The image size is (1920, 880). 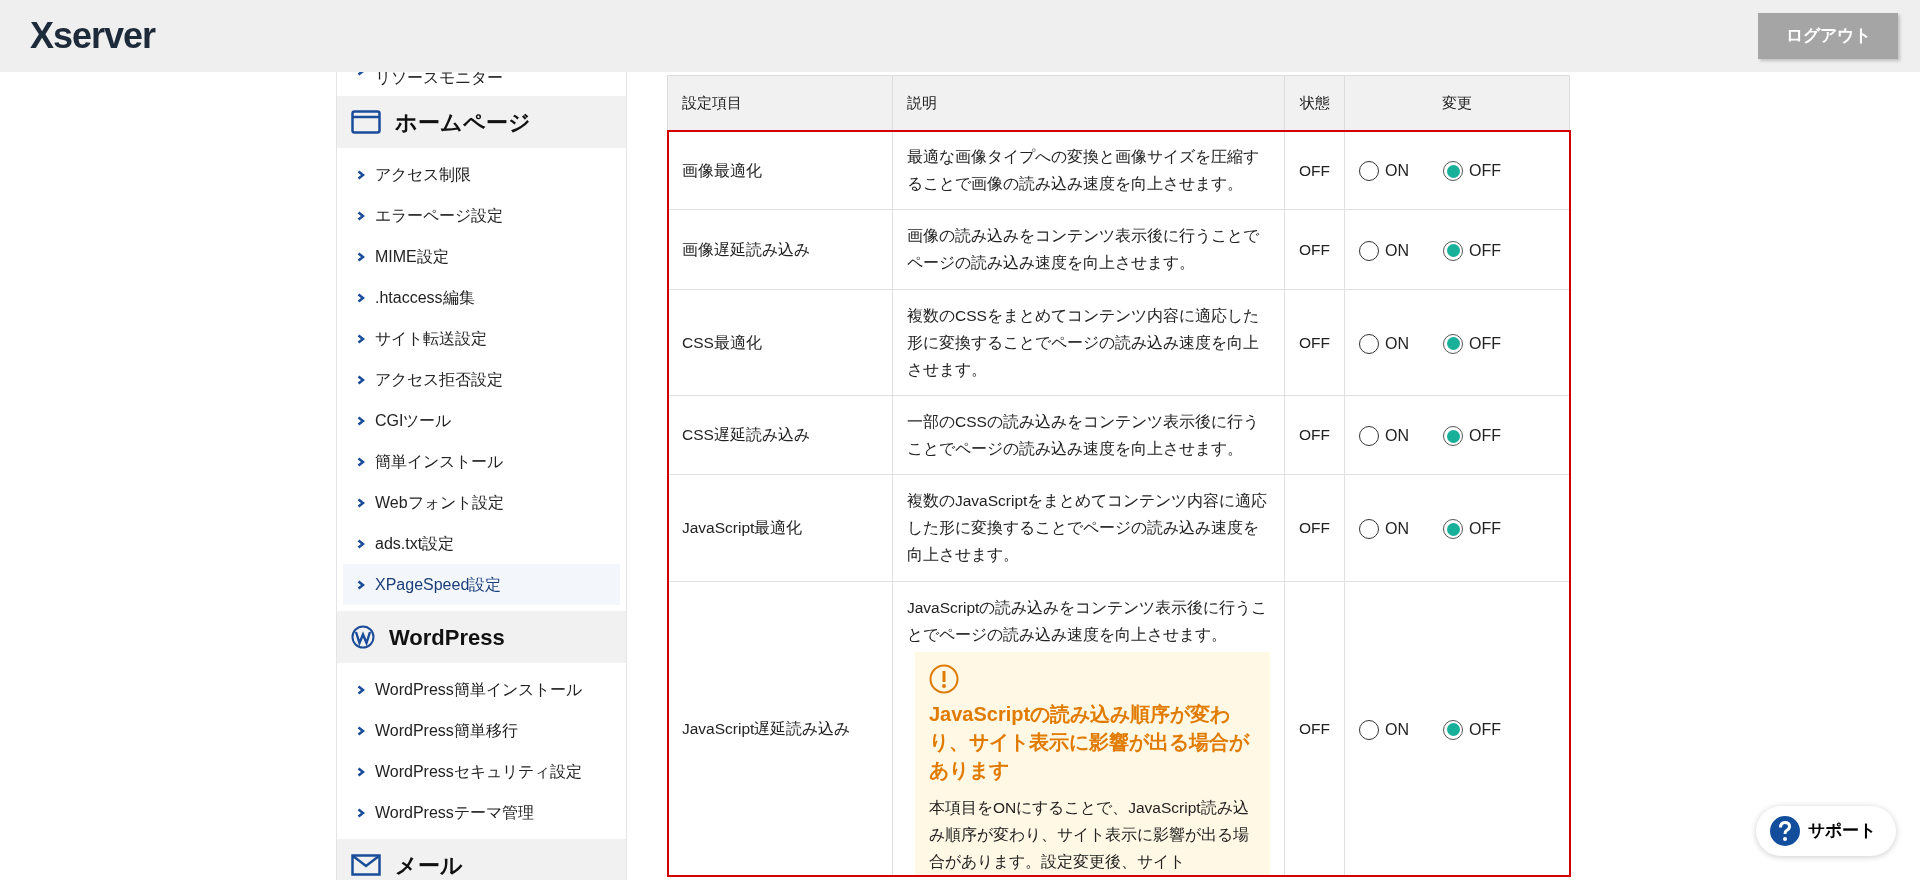 What do you see at coordinates (447, 637) in the screenshot?
I see `section-title: WordPress` at bounding box center [447, 637].